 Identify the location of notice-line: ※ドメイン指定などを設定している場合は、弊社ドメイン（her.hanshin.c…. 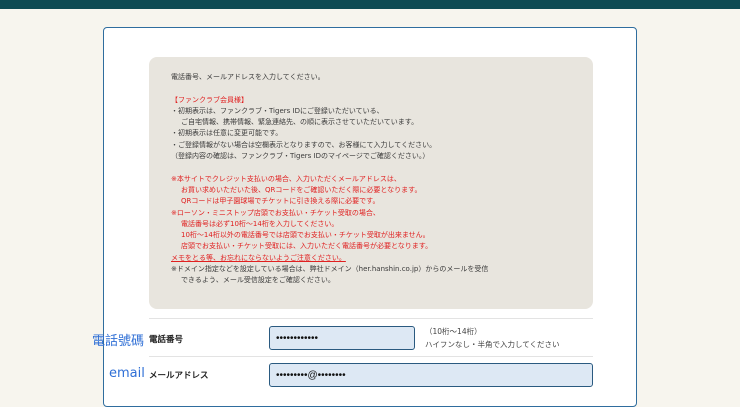
(330, 269).